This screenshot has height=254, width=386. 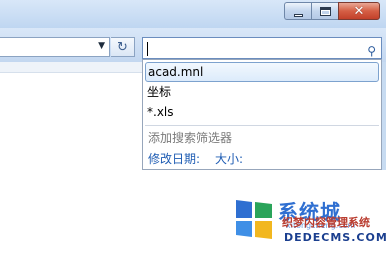 I want to click on close-button: ✕, so click(x=359, y=11).